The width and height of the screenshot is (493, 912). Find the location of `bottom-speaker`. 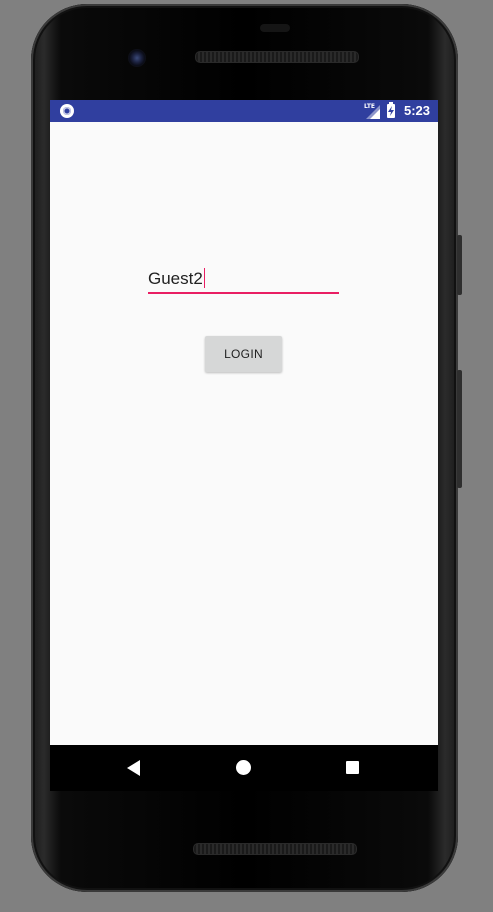

bottom-speaker is located at coordinates (275, 849).